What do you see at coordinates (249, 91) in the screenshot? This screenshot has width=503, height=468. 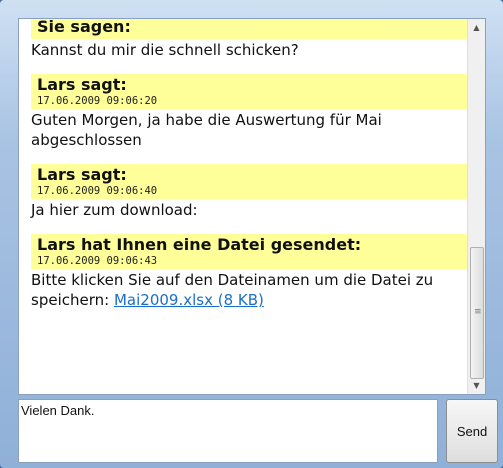 I see `message-header: Lars sagt: 17.06.2009 09:06:20` at bounding box center [249, 91].